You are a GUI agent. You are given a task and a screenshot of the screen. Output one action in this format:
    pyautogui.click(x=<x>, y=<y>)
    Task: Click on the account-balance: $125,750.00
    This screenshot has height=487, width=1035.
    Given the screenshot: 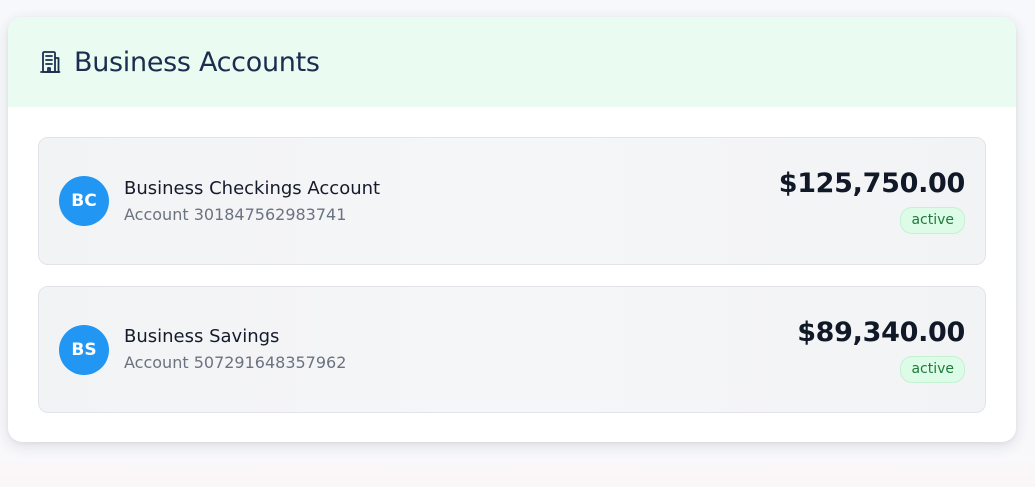 What is the action you would take?
    pyautogui.click(x=872, y=183)
    